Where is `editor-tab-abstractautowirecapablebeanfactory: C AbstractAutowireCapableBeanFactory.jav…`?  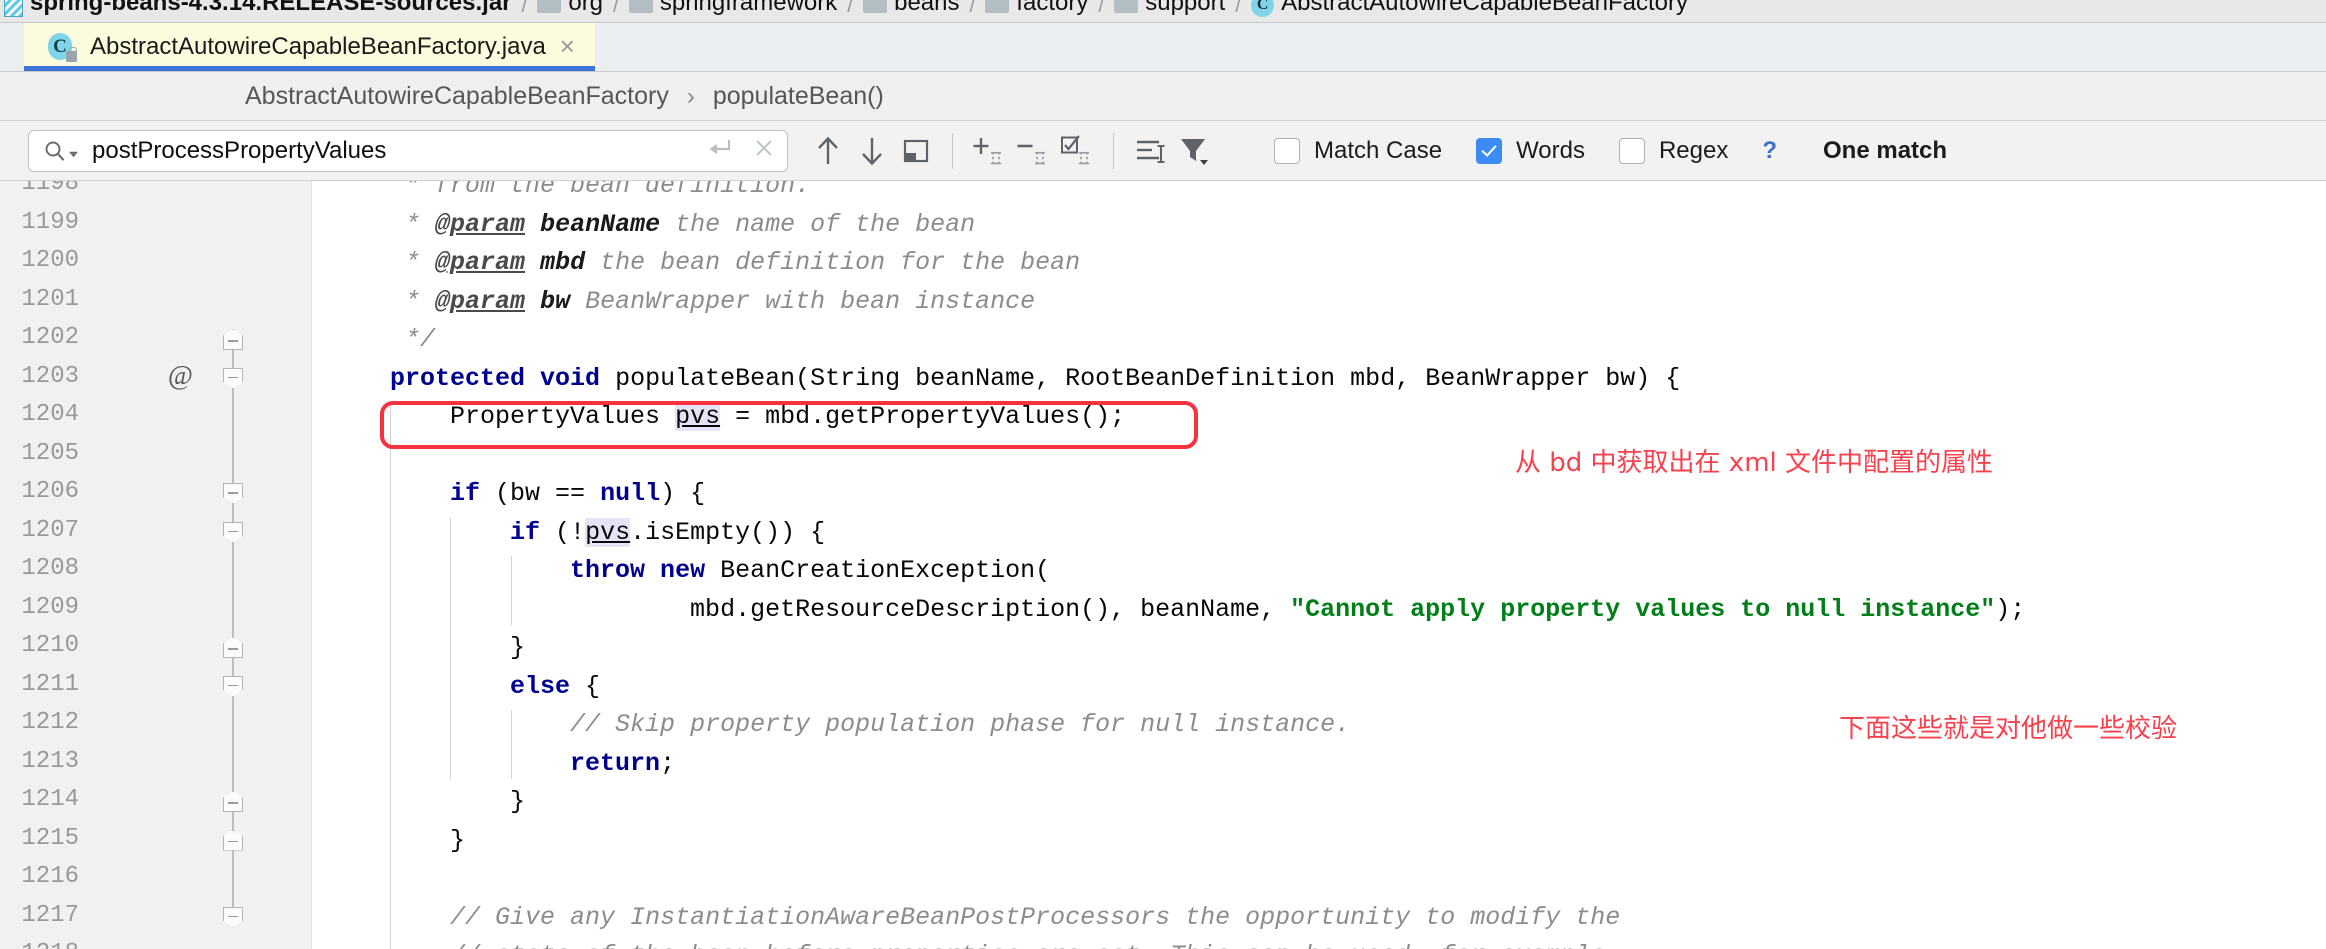
editor-tab-abstractautowirecapablebeanfactory: C AbstractAutowireCapableBeanFactory.jav… is located at coordinates (309, 47).